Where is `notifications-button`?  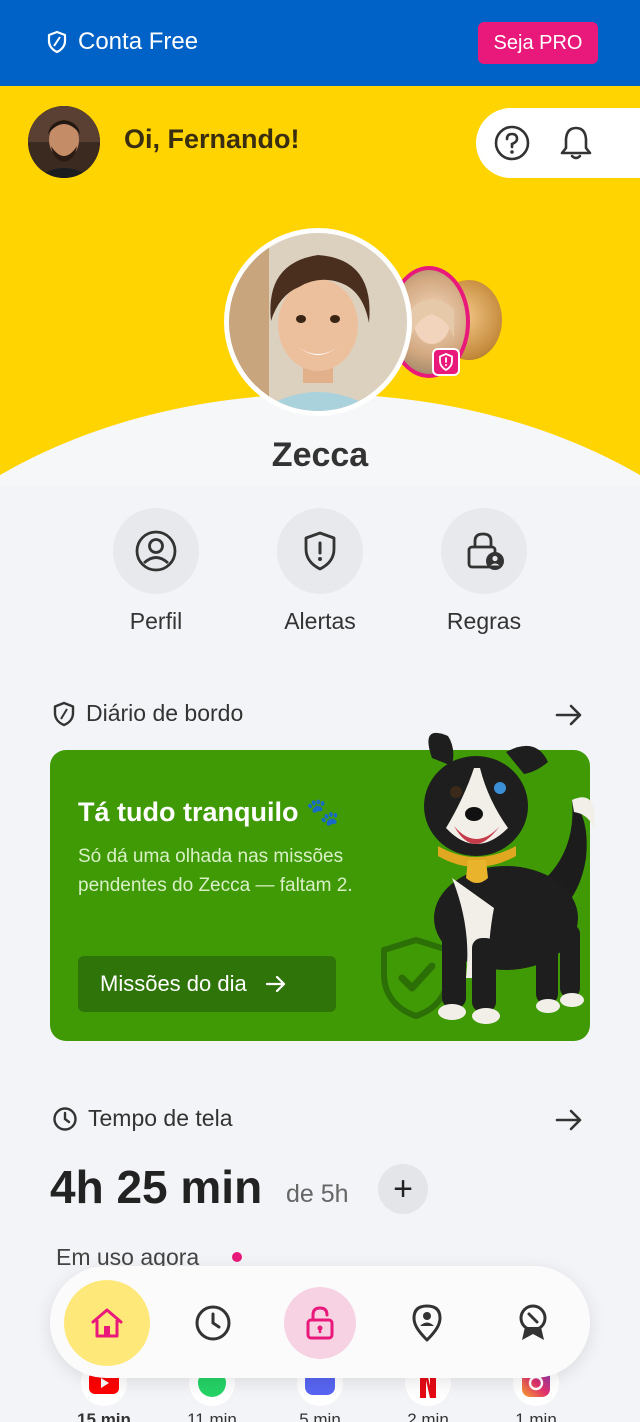
notifications-button is located at coordinates (576, 143).